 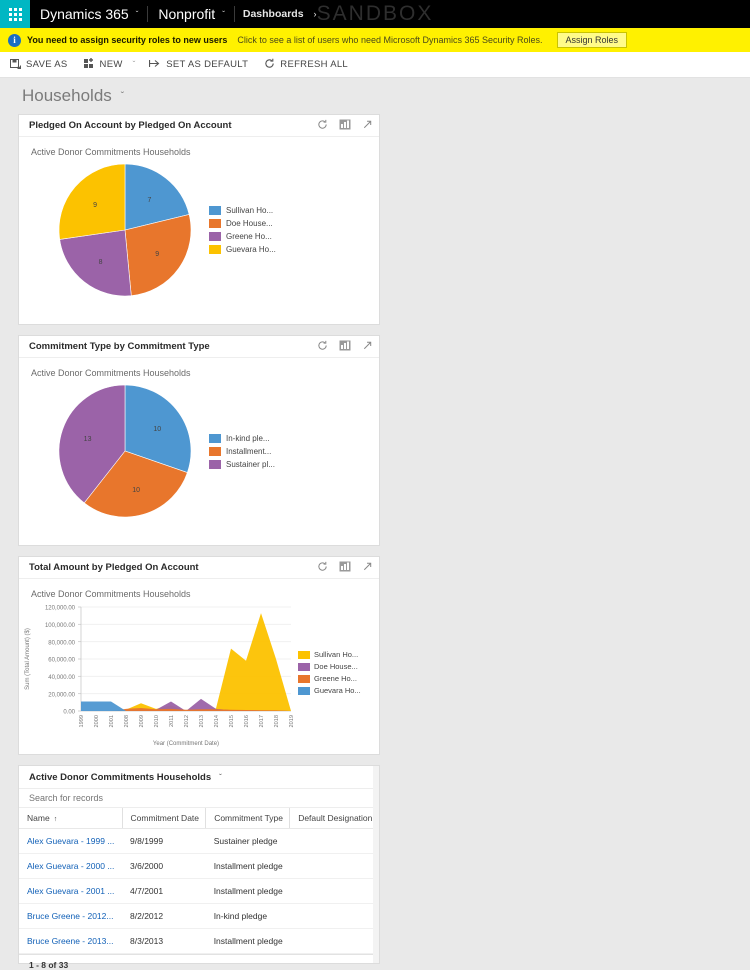 I want to click on nav-app-label: Nonprofit, so click(x=187, y=14).